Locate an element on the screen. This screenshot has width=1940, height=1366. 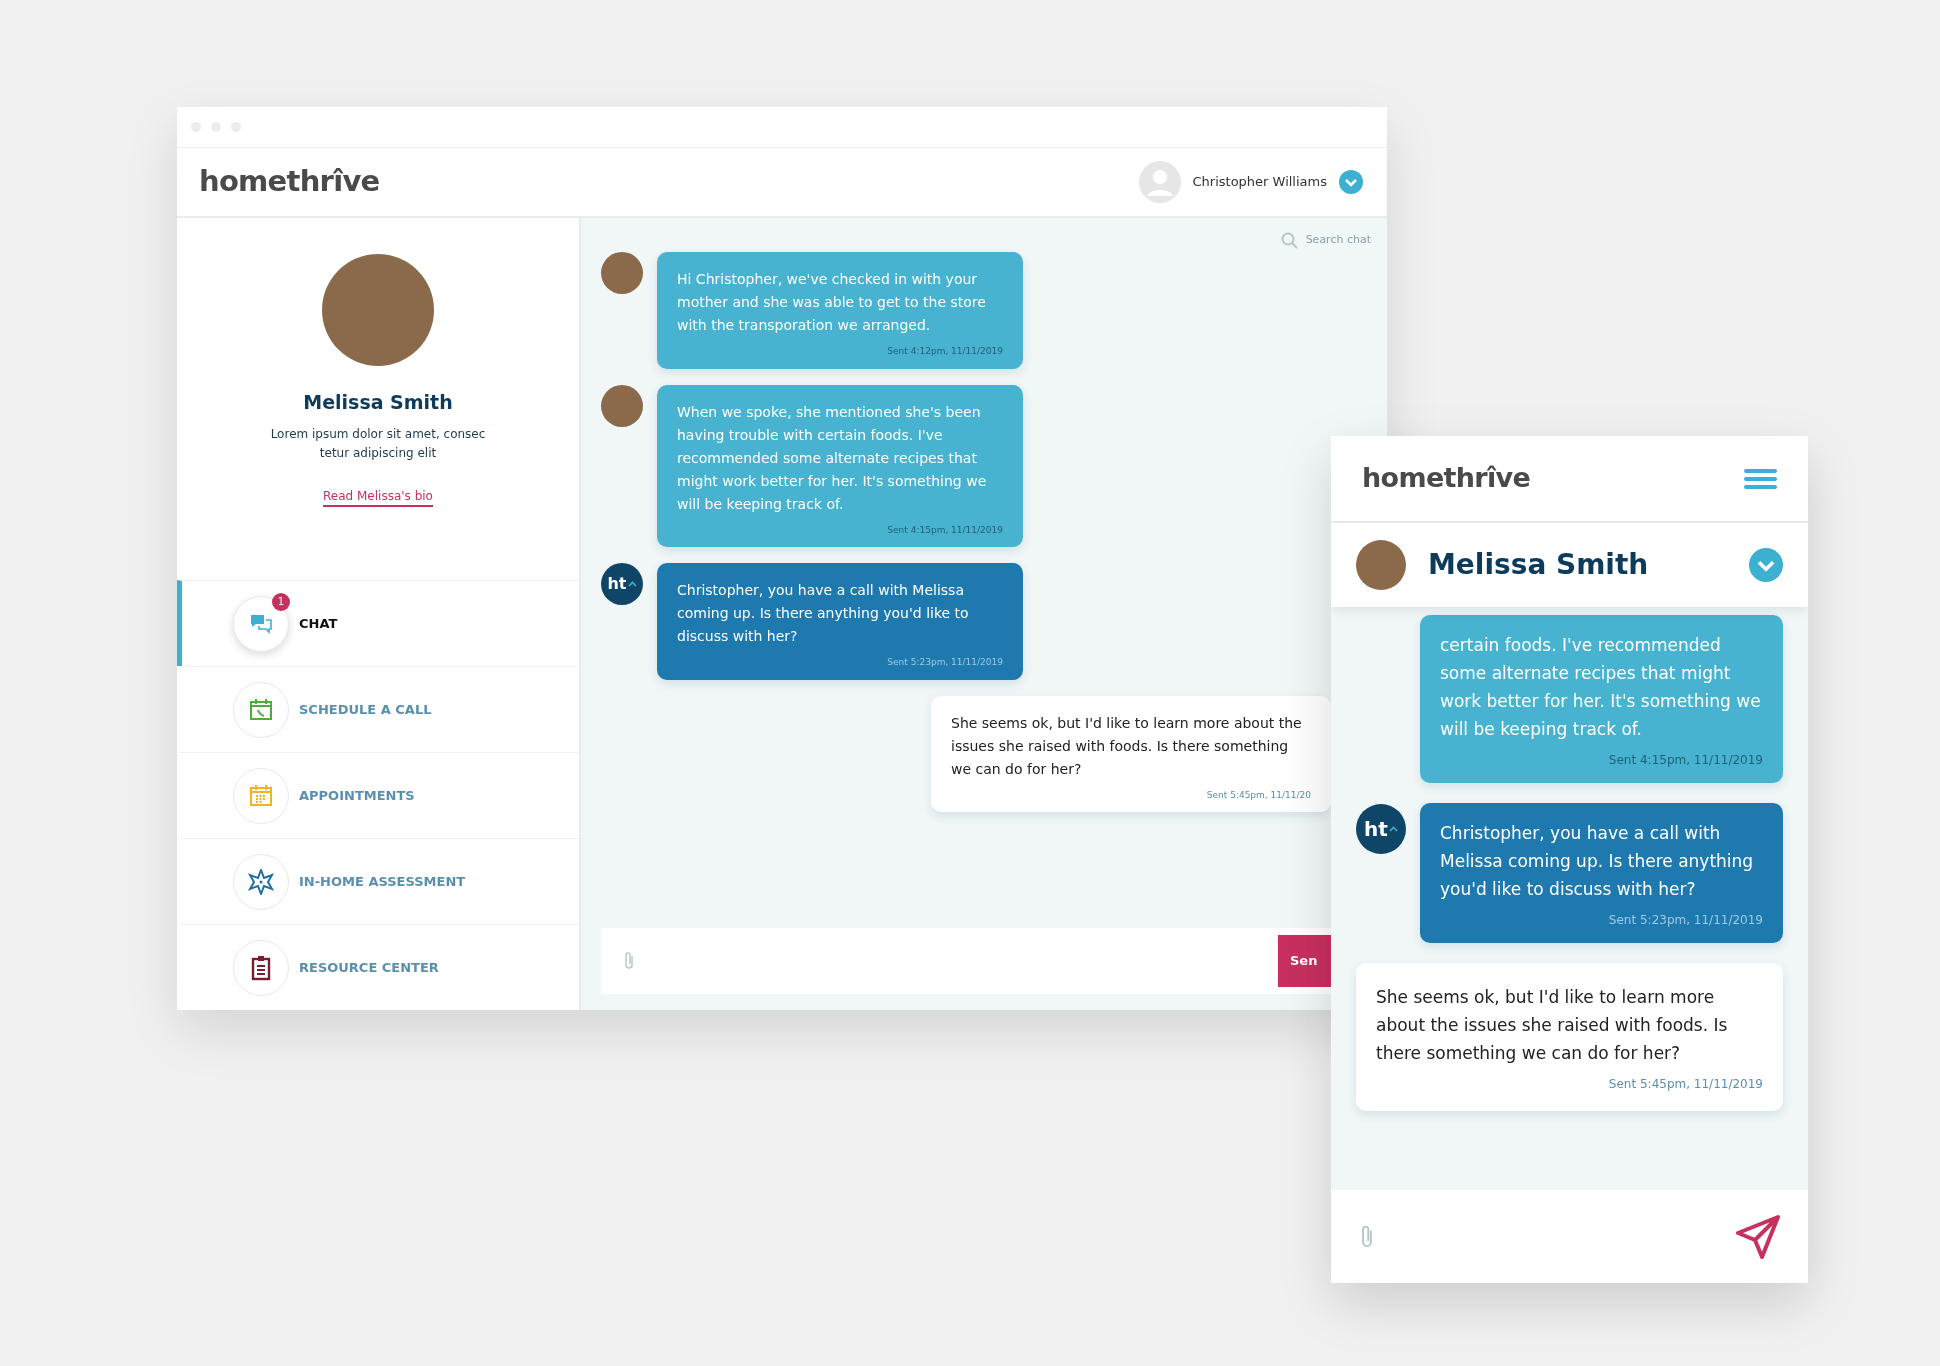
message-text: certain foods. I've recommended some alternate recipes that might work better for her. It's something we will be keeping track of. is located at coordinates (1601, 687).